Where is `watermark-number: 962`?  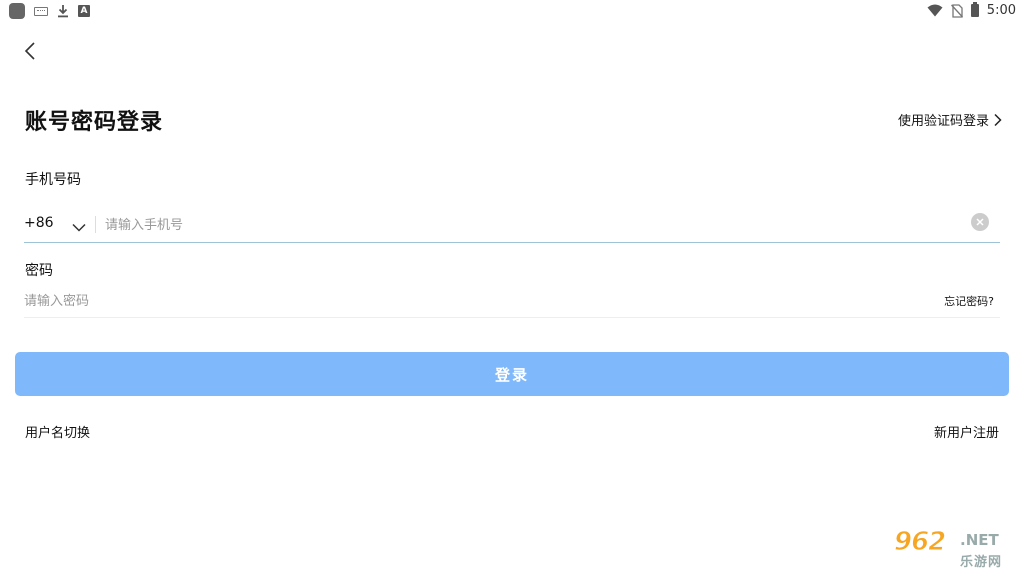
watermark-number: 962 is located at coordinates (919, 542).